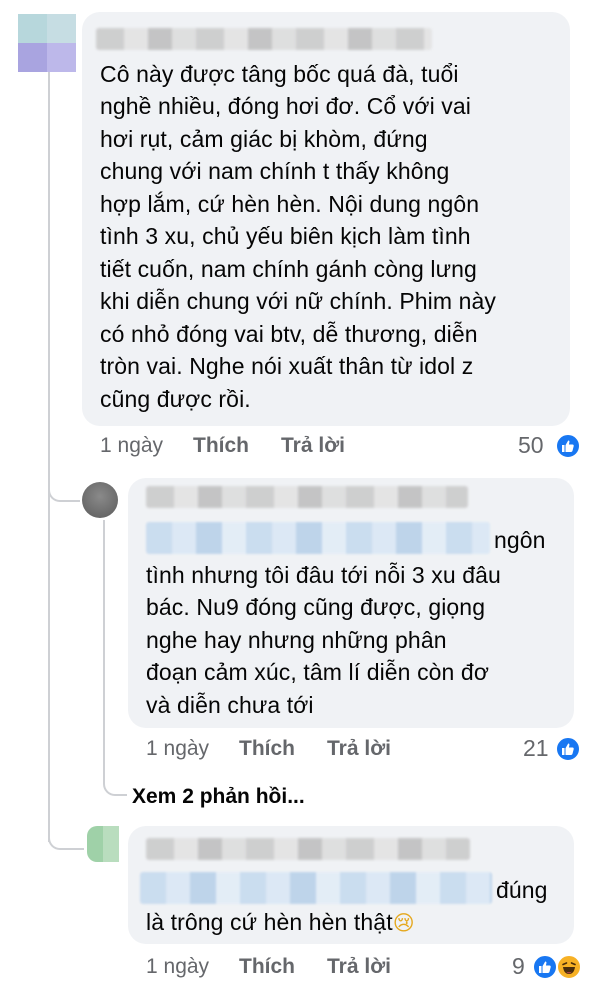 The height and width of the screenshot is (998, 591). What do you see at coordinates (531, 445) in the screenshot?
I see `reaction-count: 50` at bounding box center [531, 445].